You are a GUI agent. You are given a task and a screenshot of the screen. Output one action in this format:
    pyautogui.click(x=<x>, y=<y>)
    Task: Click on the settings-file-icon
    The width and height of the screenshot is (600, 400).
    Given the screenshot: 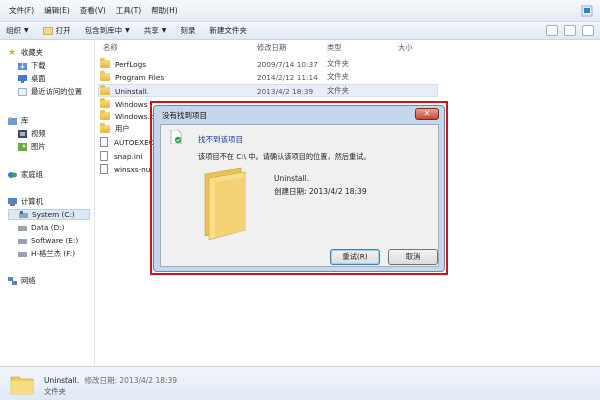 What is the action you would take?
    pyautogui.click(x=104, y=156)
    